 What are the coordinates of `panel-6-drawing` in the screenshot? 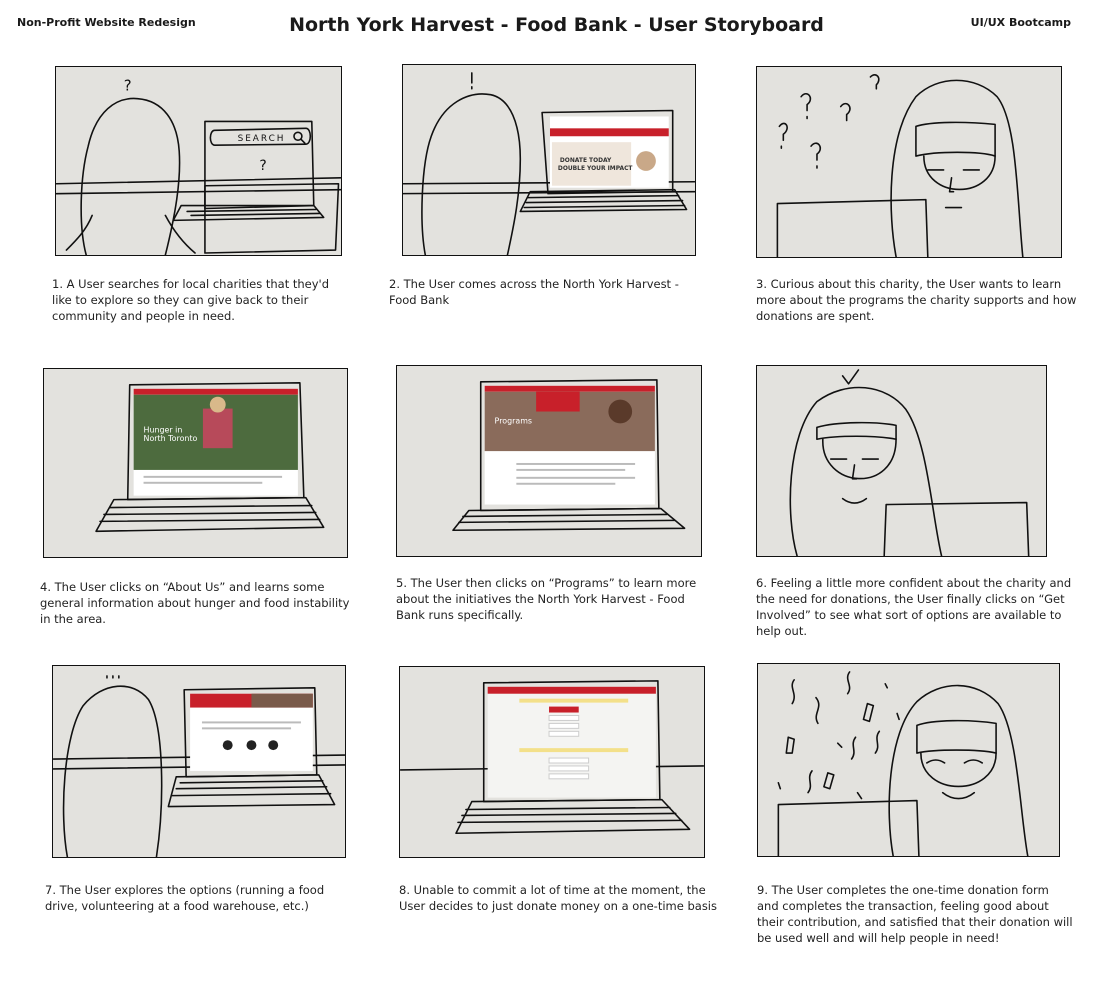 It's located at (909, 462).